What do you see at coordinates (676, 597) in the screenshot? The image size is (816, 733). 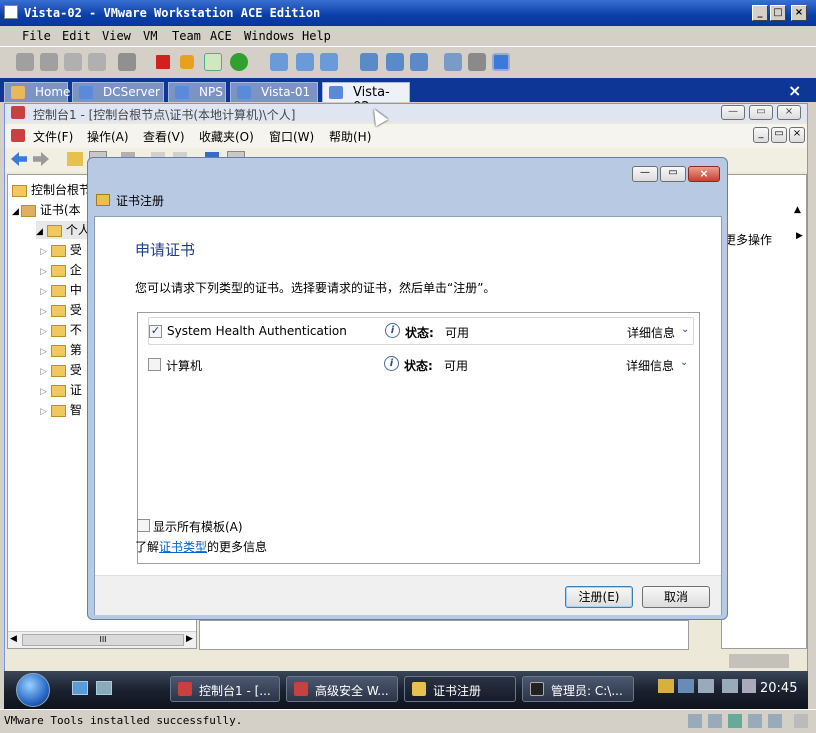 I see `cancel-button: 取消` at bounding box center [676, 597].